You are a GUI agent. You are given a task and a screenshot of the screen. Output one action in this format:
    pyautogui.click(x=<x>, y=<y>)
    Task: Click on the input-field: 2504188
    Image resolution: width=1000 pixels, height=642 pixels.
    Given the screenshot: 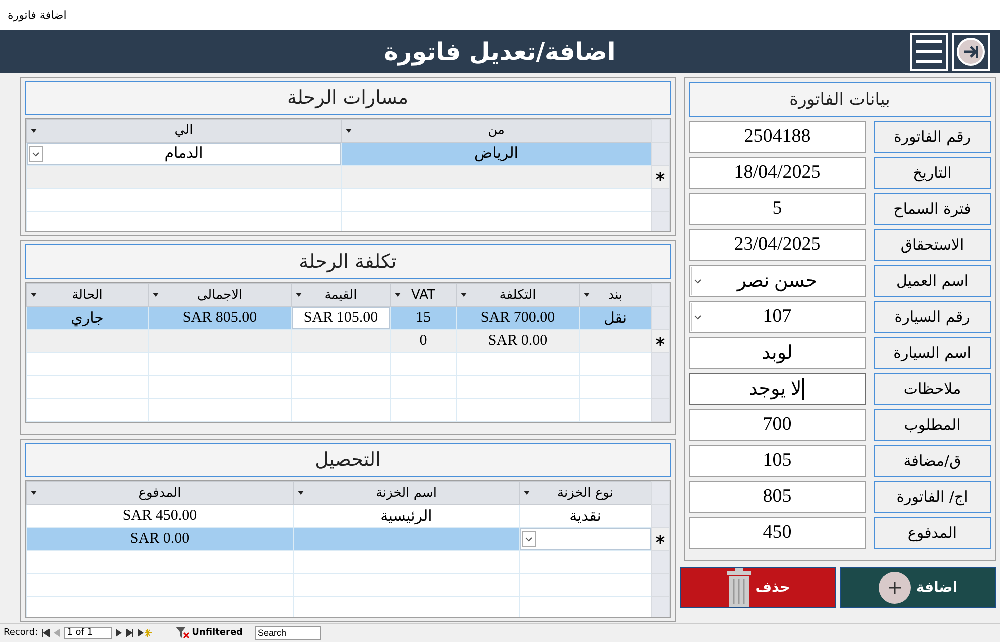 What is the action you would take?
    pyautogui.click(x=777, y=137)
    